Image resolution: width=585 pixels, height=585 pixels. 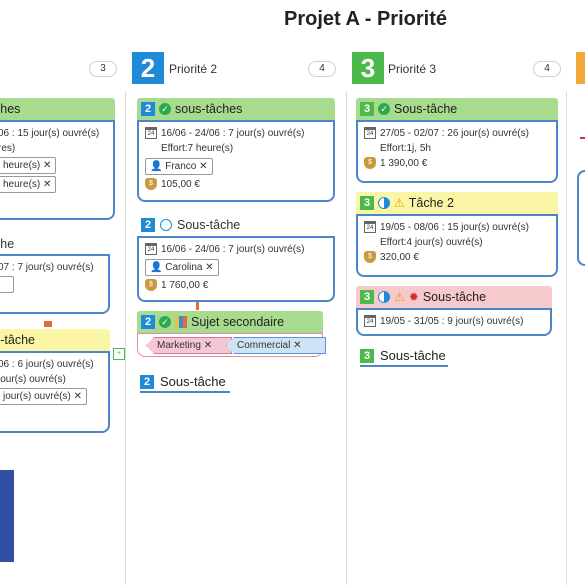 I want to click on cost-value: 105,00 €, so click(x=180, y=184).